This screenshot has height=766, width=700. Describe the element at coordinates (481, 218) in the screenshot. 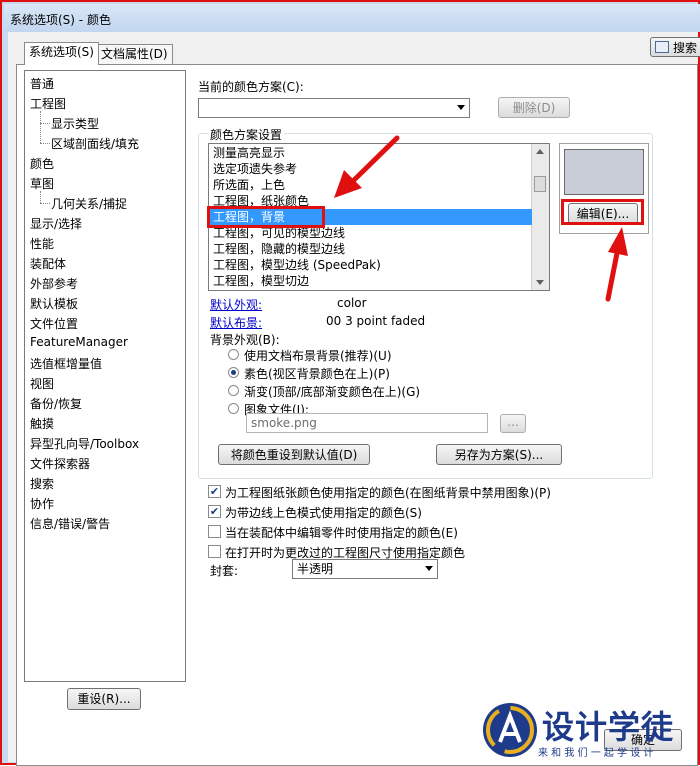

I see `annotation-arrows` at that location.